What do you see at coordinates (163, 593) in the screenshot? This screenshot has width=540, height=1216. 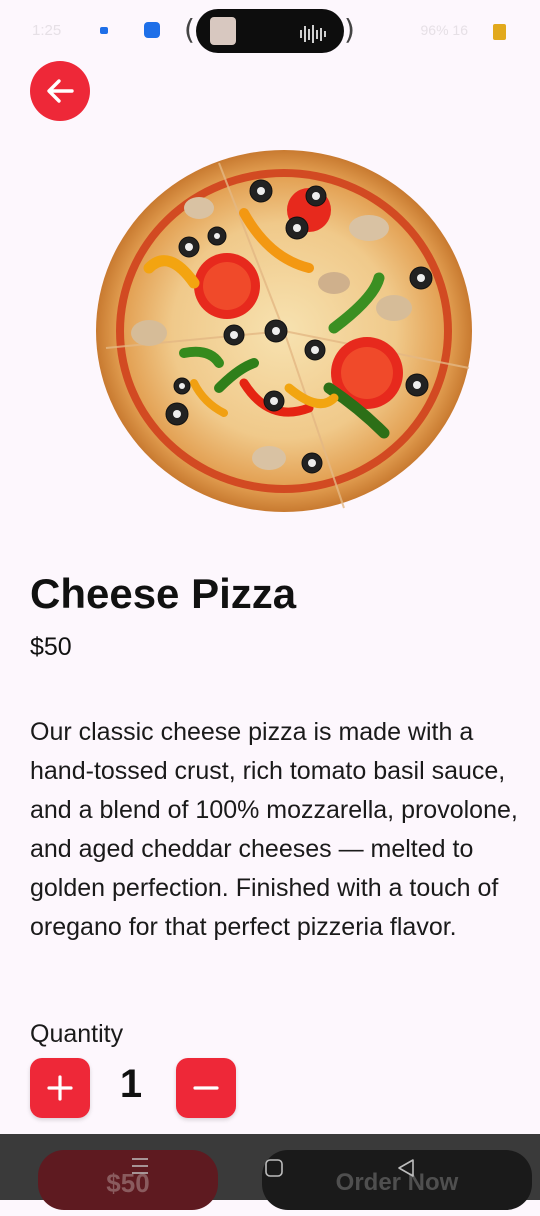 I see `product-title: Cheese Pizza` at bounding box center [163, 593].